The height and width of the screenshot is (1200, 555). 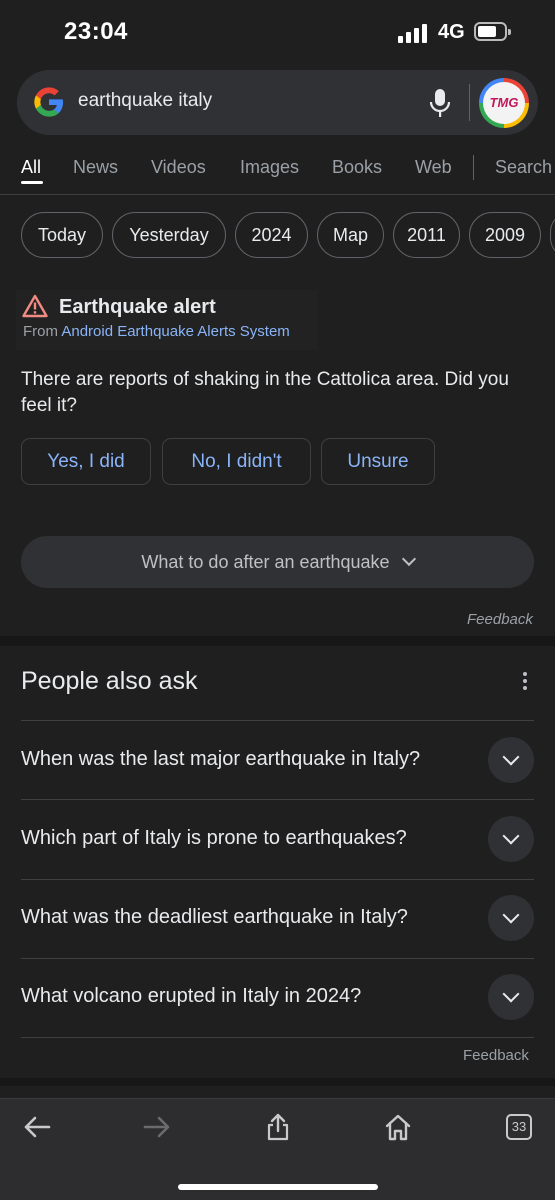 What do you see at coordinates (86, 461) in the screenshot?
I see `yes-button: Yes, I did` at bounding box center [86, 461].